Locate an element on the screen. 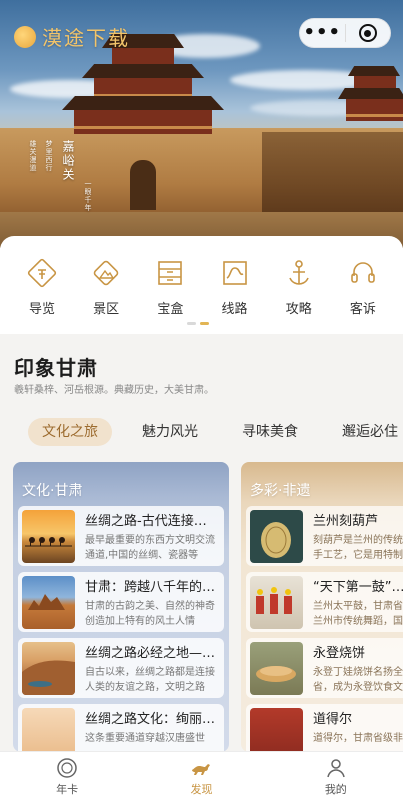  nav-item-complaint: 客诉 is located at coordinates (363, 286).